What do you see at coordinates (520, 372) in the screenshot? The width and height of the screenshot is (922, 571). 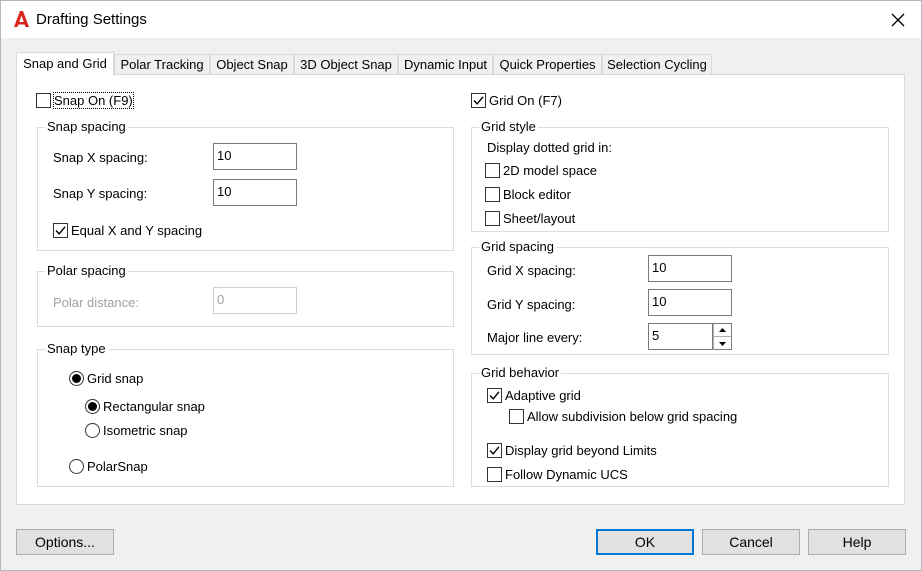 I see `grid-behavior-title: Grid behavior` at bounding box center [520, 372].